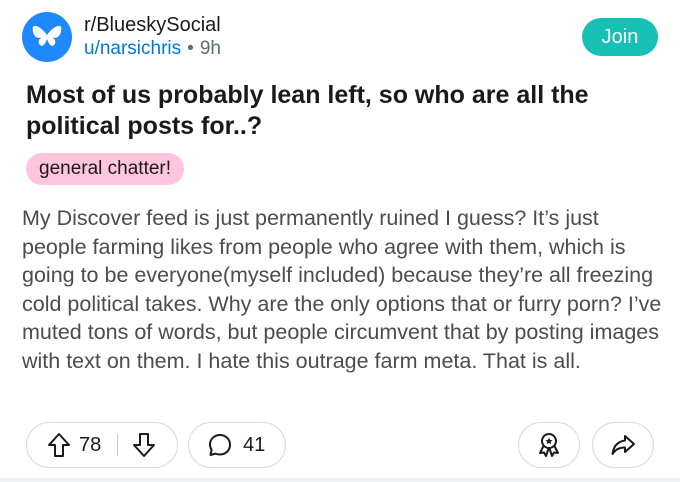  I want to click on byline: u/narsichris • 9h, so click(152, 49).